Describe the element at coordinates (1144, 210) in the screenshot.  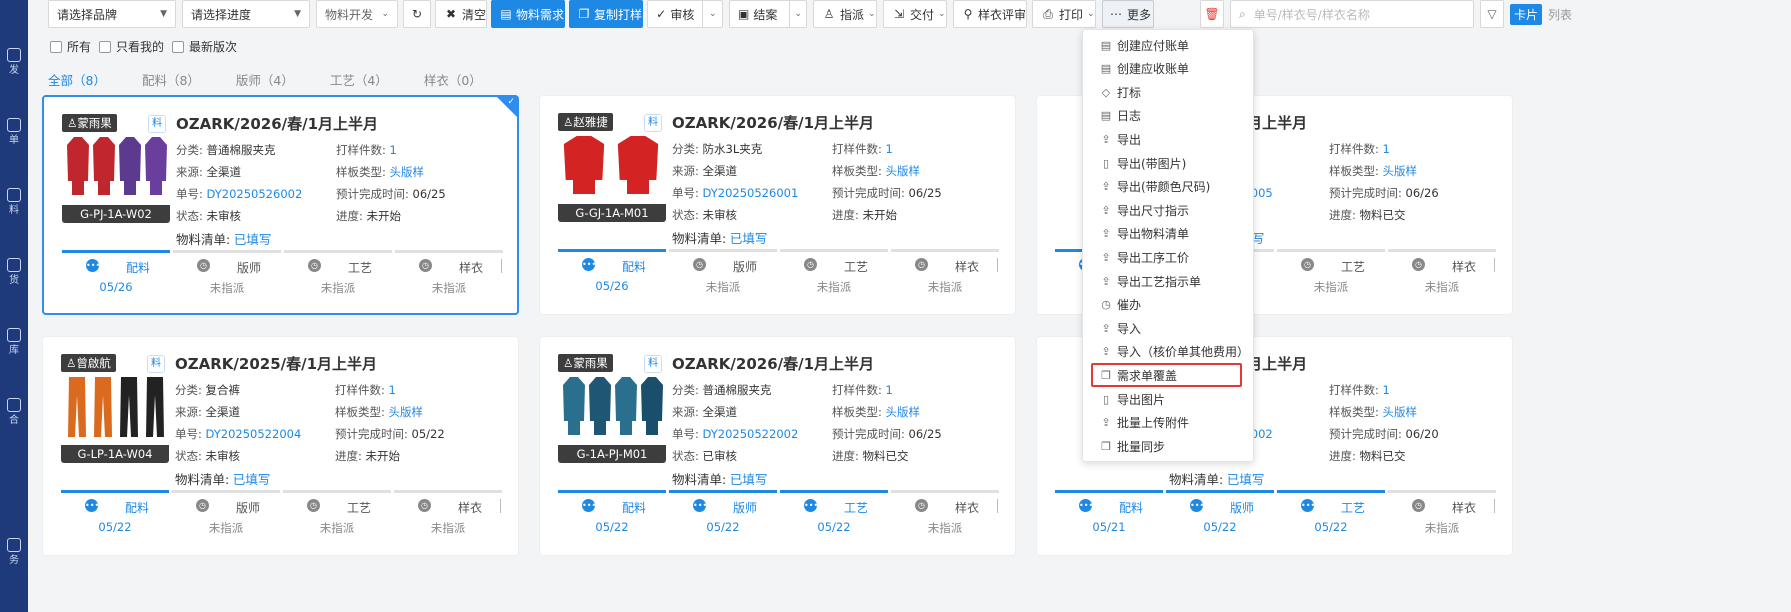
I see `menu-item: ⇪ 导出尺寸指示` at that location.